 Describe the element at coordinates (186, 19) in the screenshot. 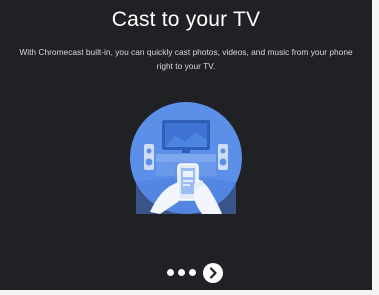

I see `page-title: Cast to your TV` at that location.